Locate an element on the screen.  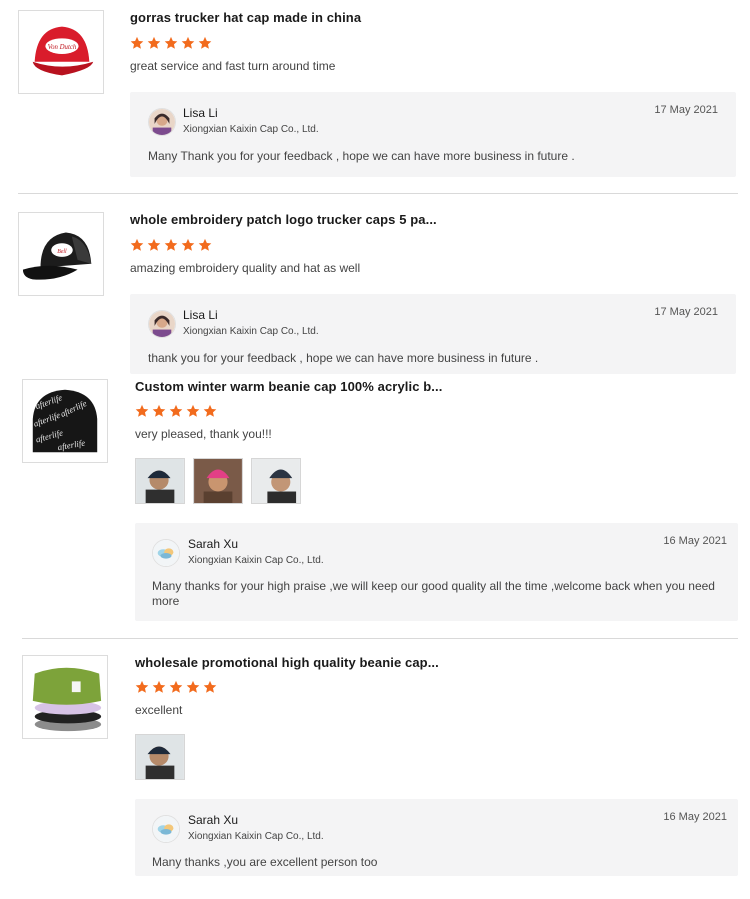
reply-date: 16 May 2021 is located at coordinates (695, 817).